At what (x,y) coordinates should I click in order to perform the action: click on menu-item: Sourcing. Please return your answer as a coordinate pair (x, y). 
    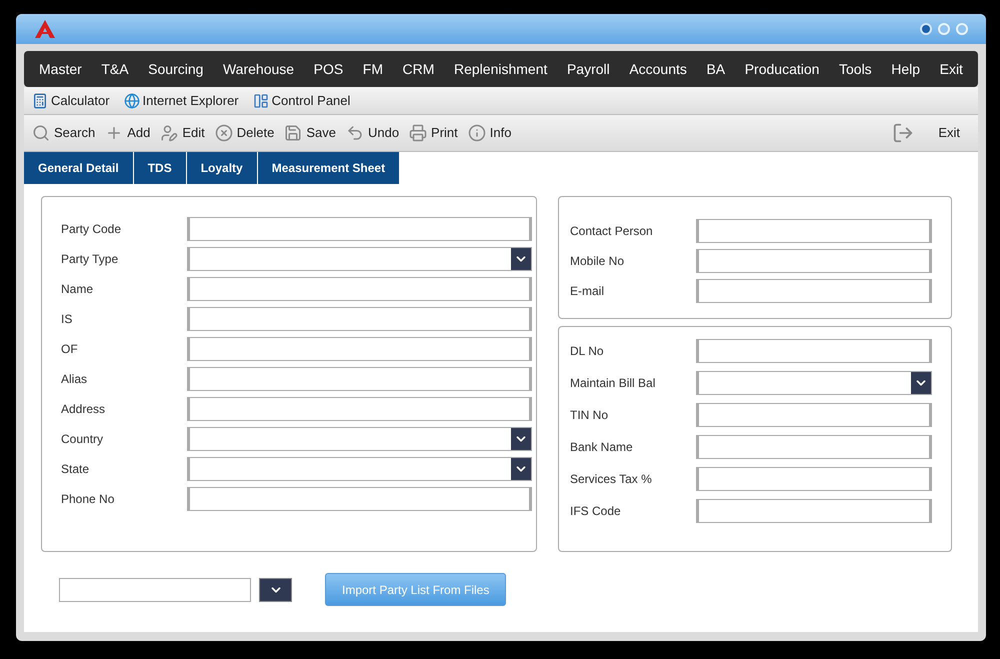
    Looking at the image, I should click on (176, 69).